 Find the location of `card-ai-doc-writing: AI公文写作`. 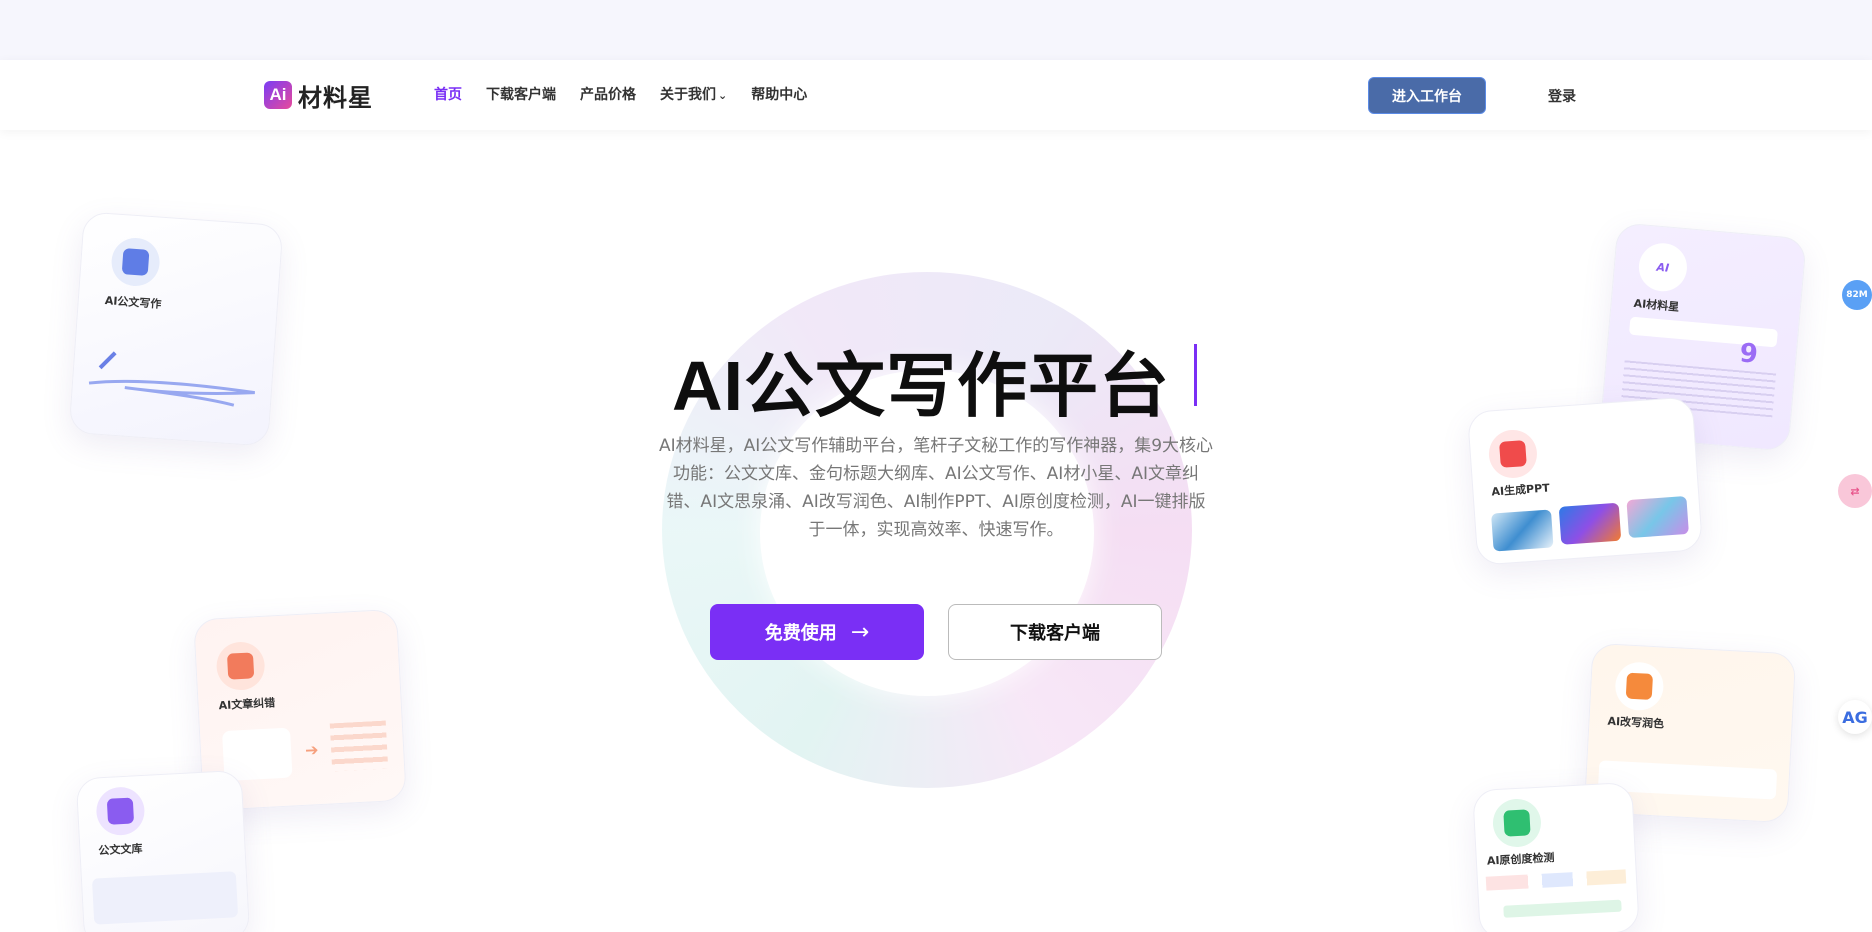

card-ai-doc-writing: AI公文写作 is located at coordinates (176, 329).